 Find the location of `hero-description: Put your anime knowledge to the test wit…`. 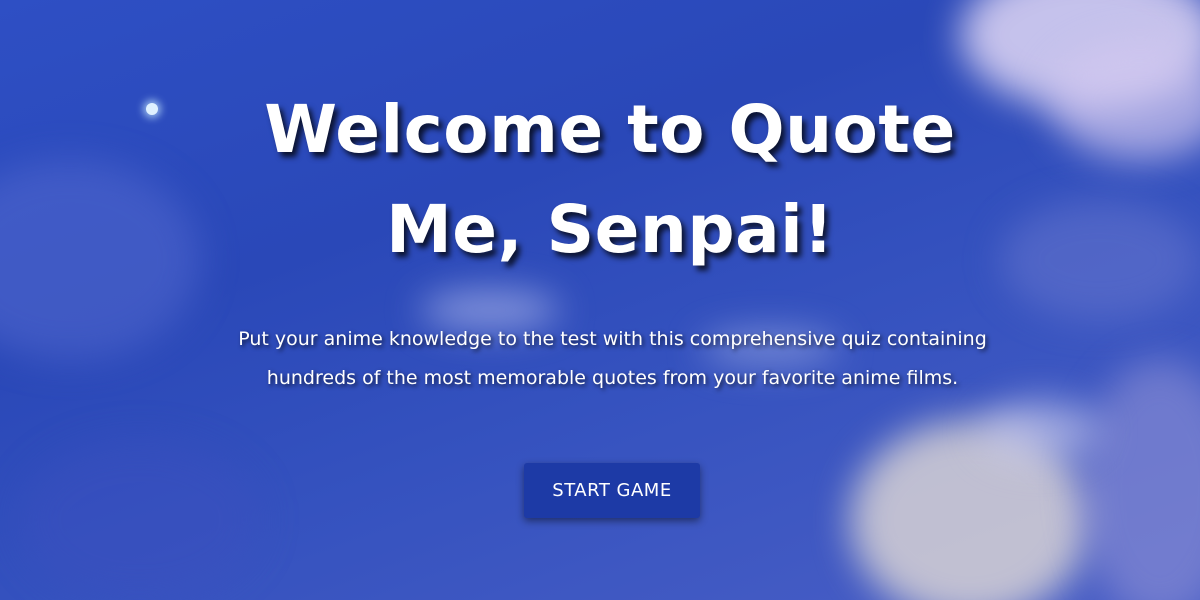

hero-description: Put your anime knowledge to the test wit… is located at coordinates (612, 358).